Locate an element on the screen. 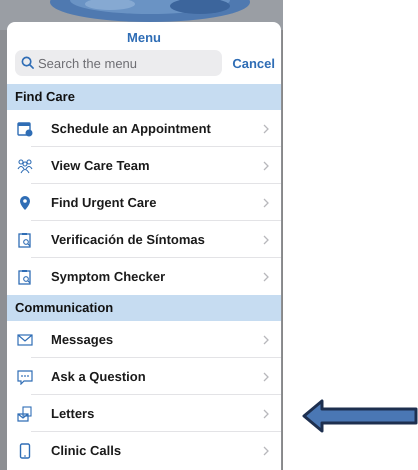 The height and width of the screenshot is (470, 418). menu-title: Menu is located at coordinates (144, 38).